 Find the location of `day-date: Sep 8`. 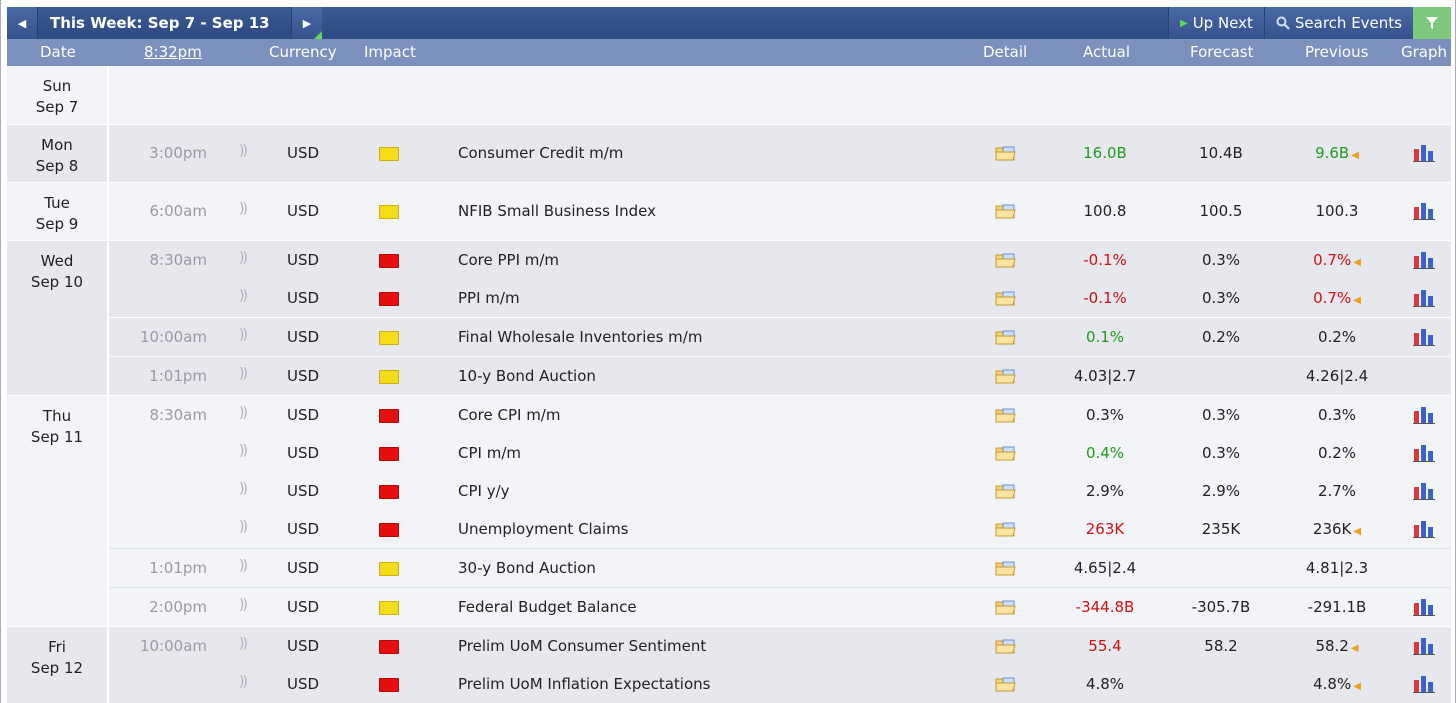

day-date: Sep 8 is located at coordinates (57, 166).